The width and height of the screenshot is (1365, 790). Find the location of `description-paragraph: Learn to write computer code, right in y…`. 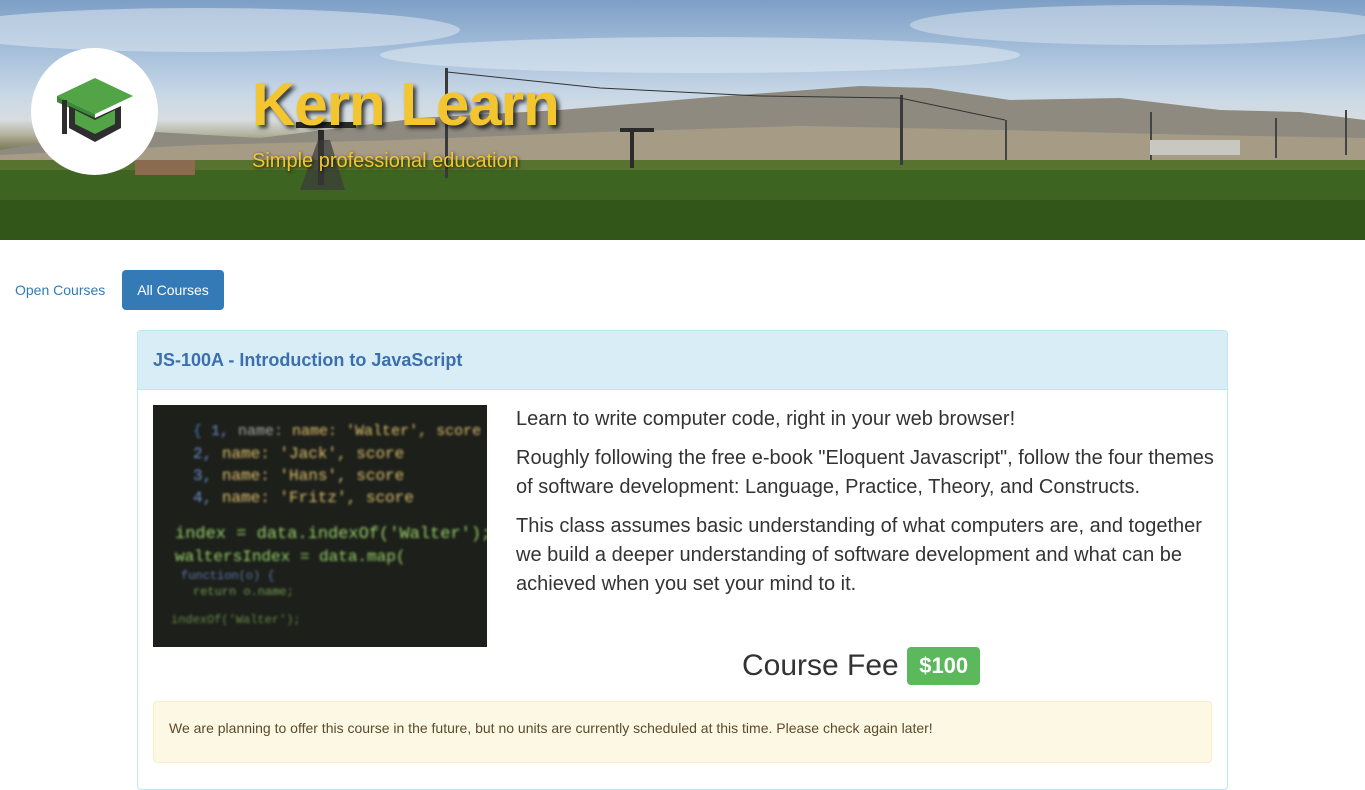

description-paragraph: Learn to write computer code, right in y… is located at coordinates (766, 419).